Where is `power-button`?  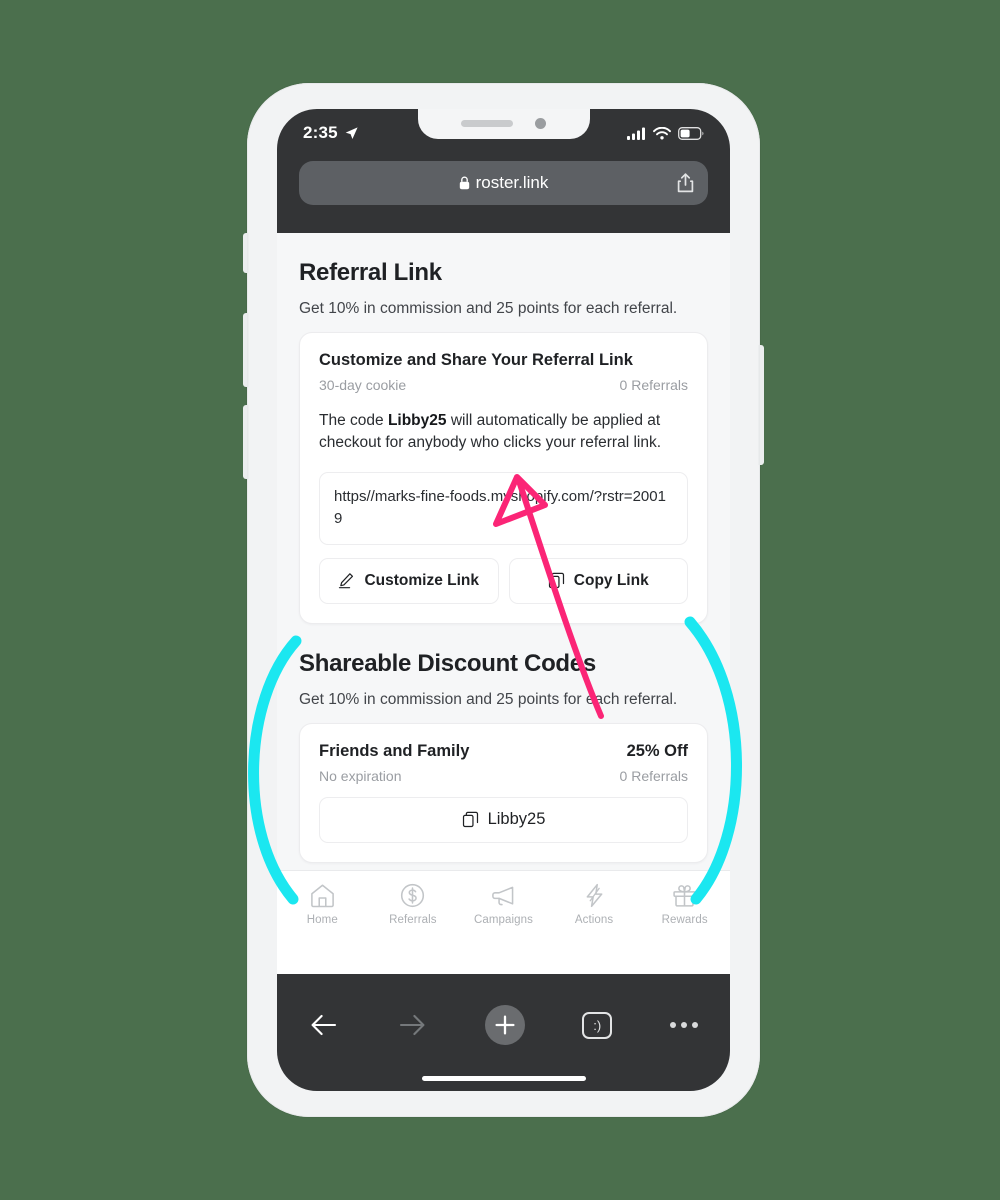 power-button is located at coordinates (761, 405).